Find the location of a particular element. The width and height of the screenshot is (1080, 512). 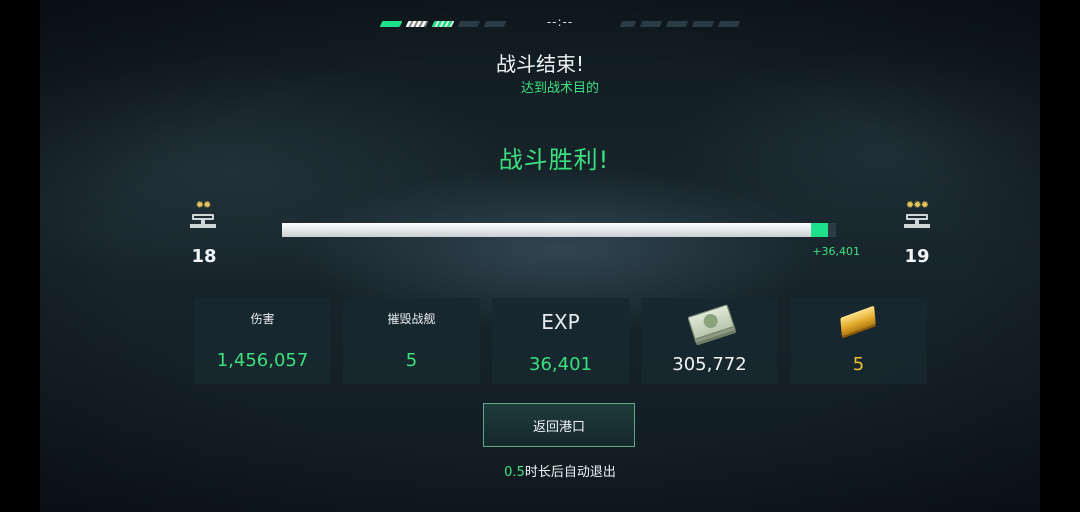

credits-stat-card: 305,772 is located at coordinates (709, 341).